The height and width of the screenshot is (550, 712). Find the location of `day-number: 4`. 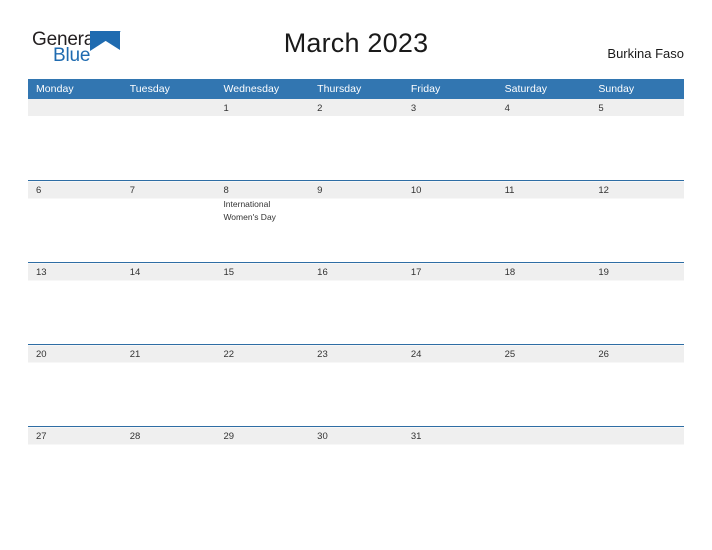

day-number: 4 is located at coordinates (507, 108).